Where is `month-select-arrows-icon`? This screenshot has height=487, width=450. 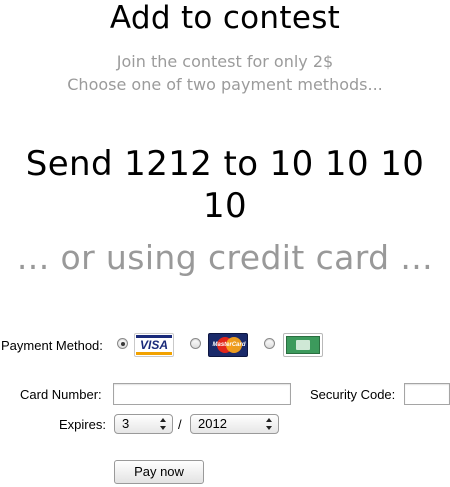
month-select-arrows-icon is located at coordinates (163, 424).